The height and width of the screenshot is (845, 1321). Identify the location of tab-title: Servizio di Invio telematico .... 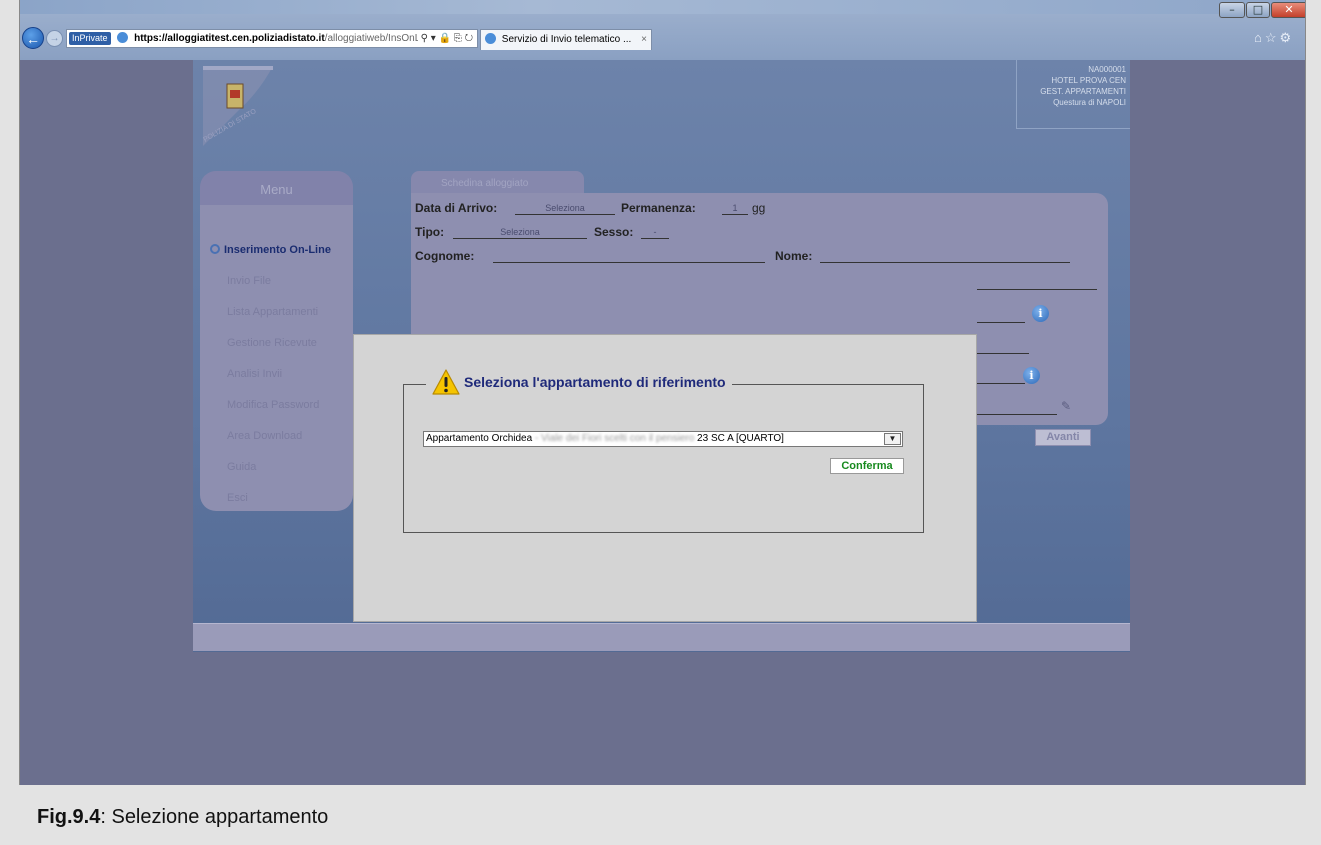
(566, 39).